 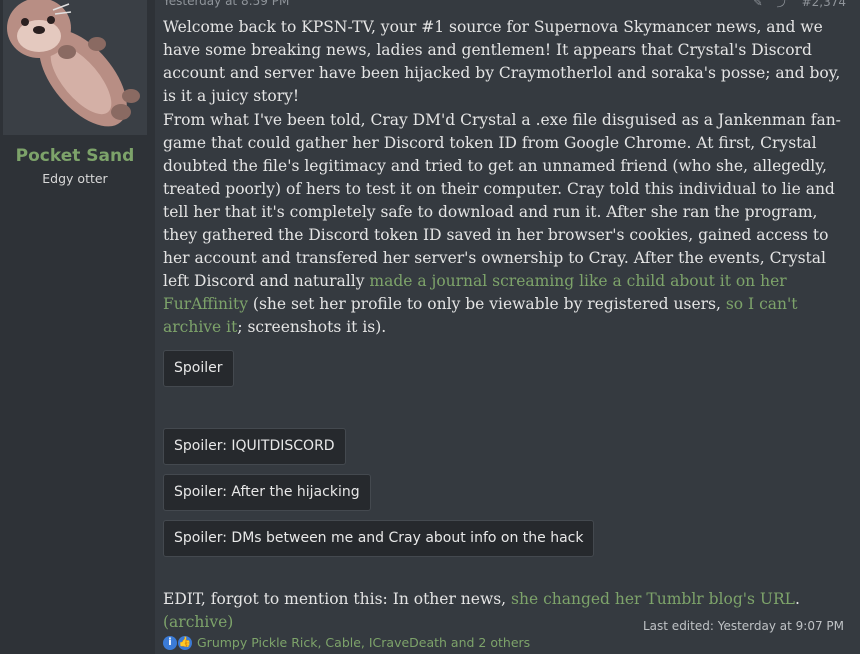 I want to click on pencil-icon: ✎, so click(x=757, y=4).